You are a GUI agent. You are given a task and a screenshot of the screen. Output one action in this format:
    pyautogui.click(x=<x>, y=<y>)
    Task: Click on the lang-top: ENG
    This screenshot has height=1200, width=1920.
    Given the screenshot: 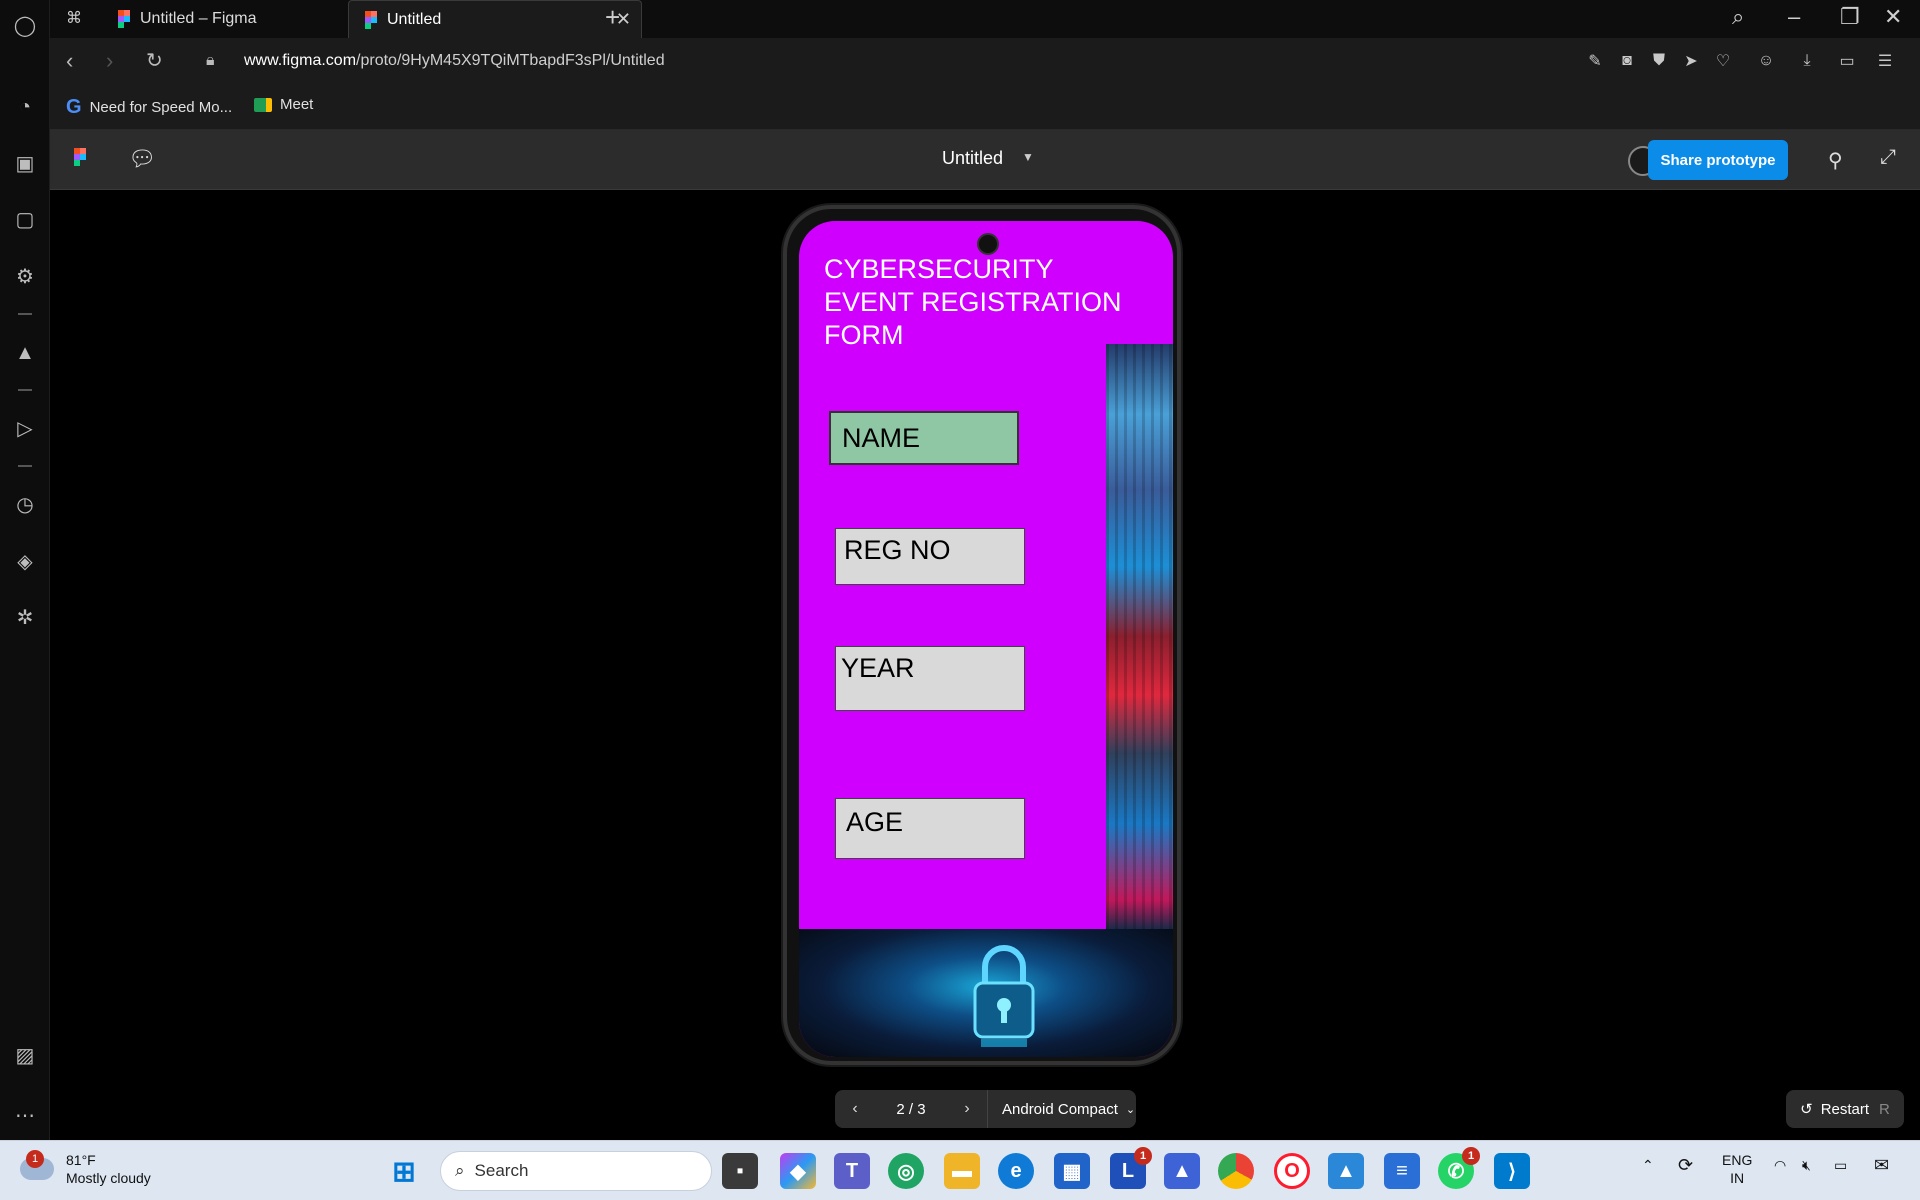 What is the action you would take?
    pyautogui.click(x=1737, y=1160)
    